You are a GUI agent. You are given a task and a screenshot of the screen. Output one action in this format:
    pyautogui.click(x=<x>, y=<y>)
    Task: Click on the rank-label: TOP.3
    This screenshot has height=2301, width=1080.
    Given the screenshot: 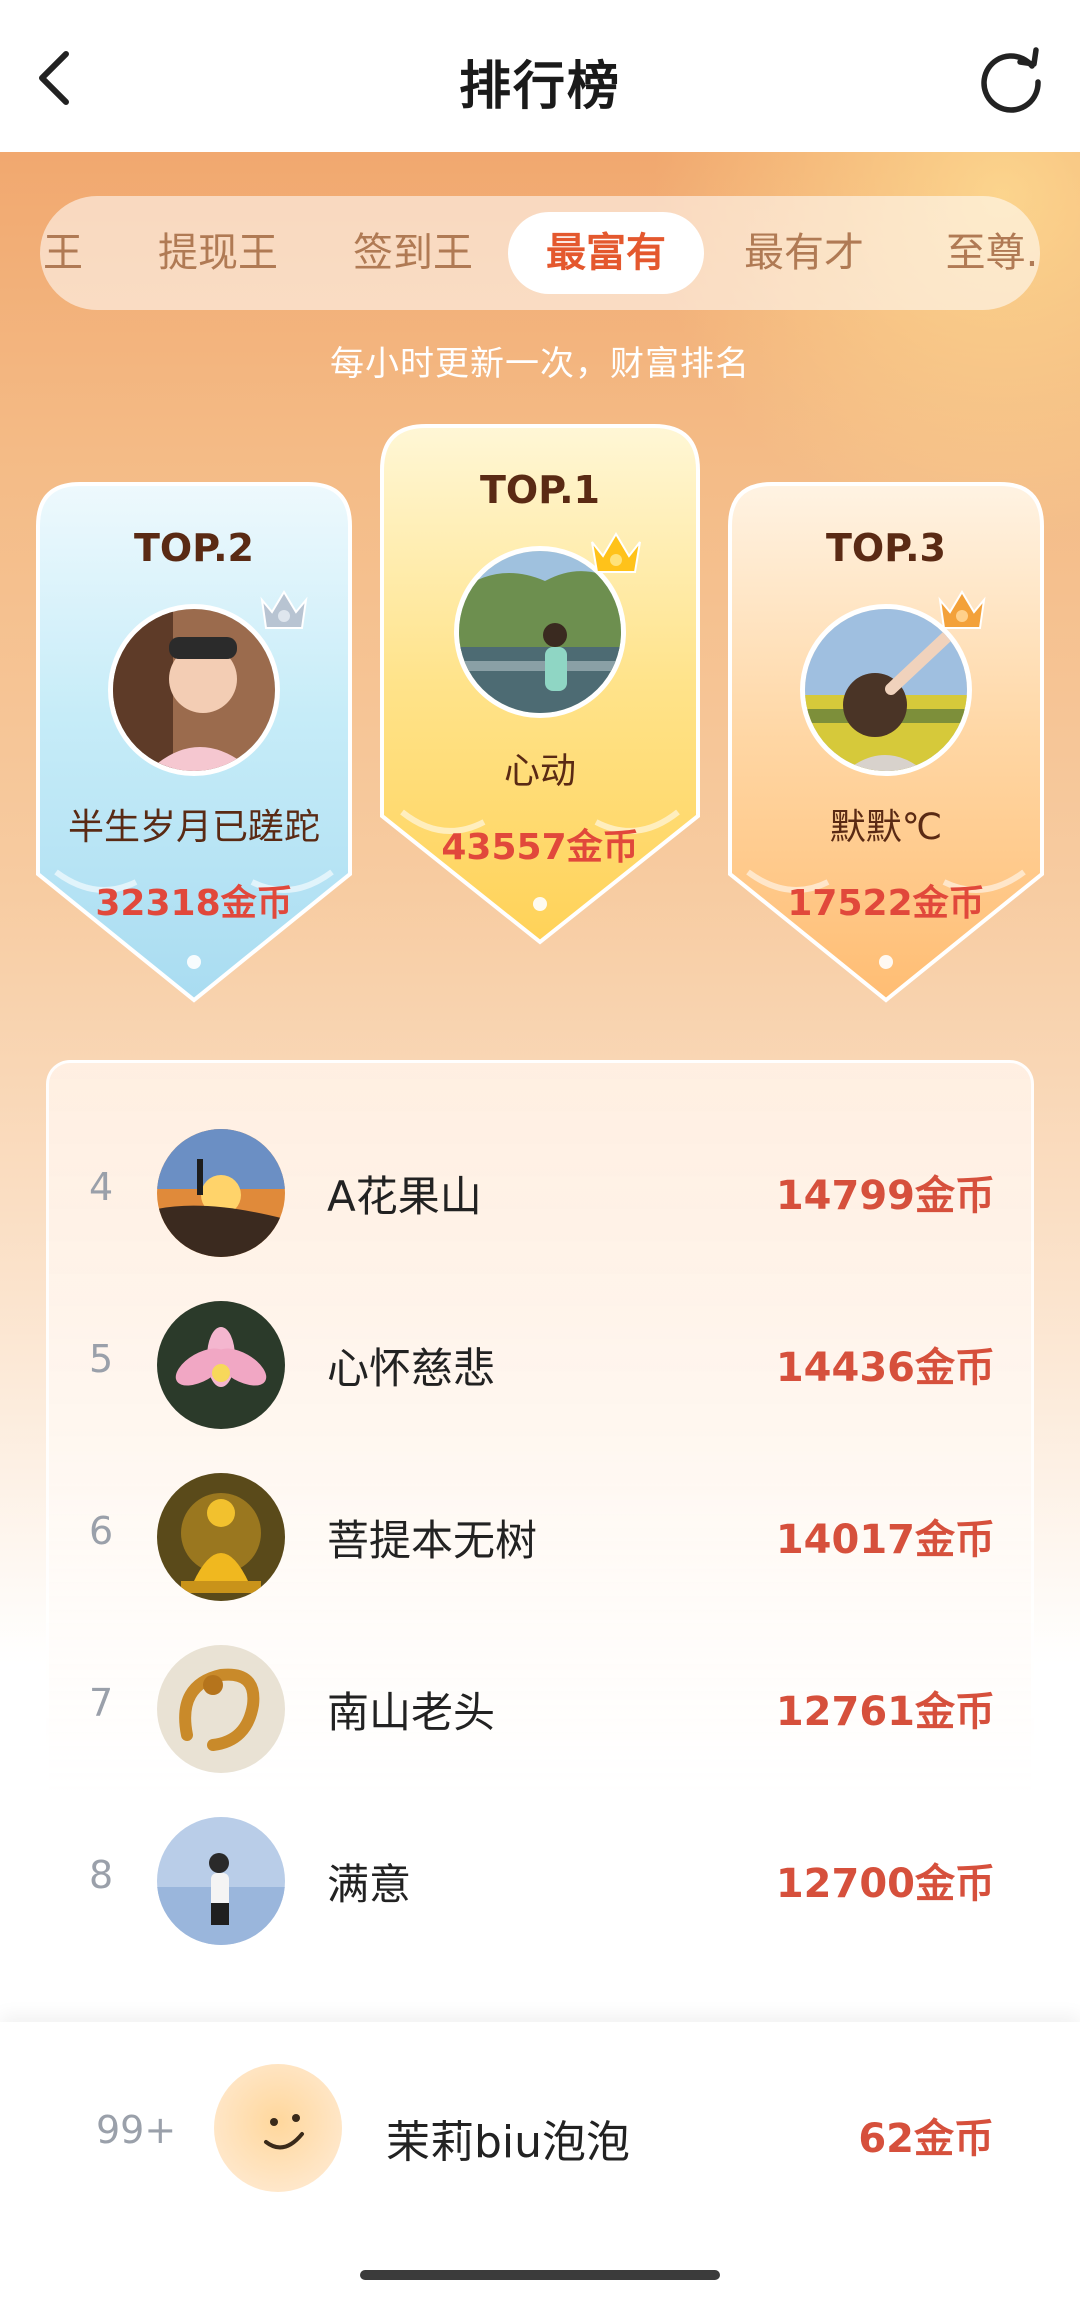 What is the action you would take?
    pyautogui.click(x=886, y=548)
    